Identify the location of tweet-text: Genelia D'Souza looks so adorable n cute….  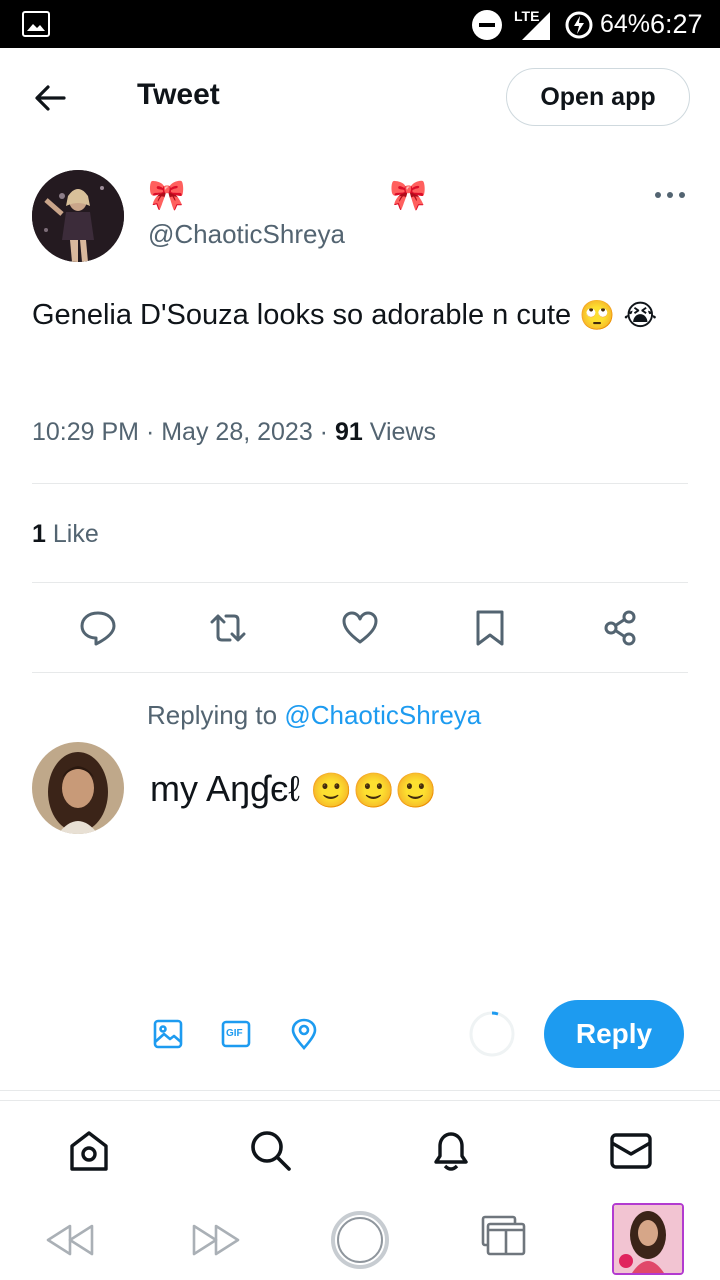
(362, 315).